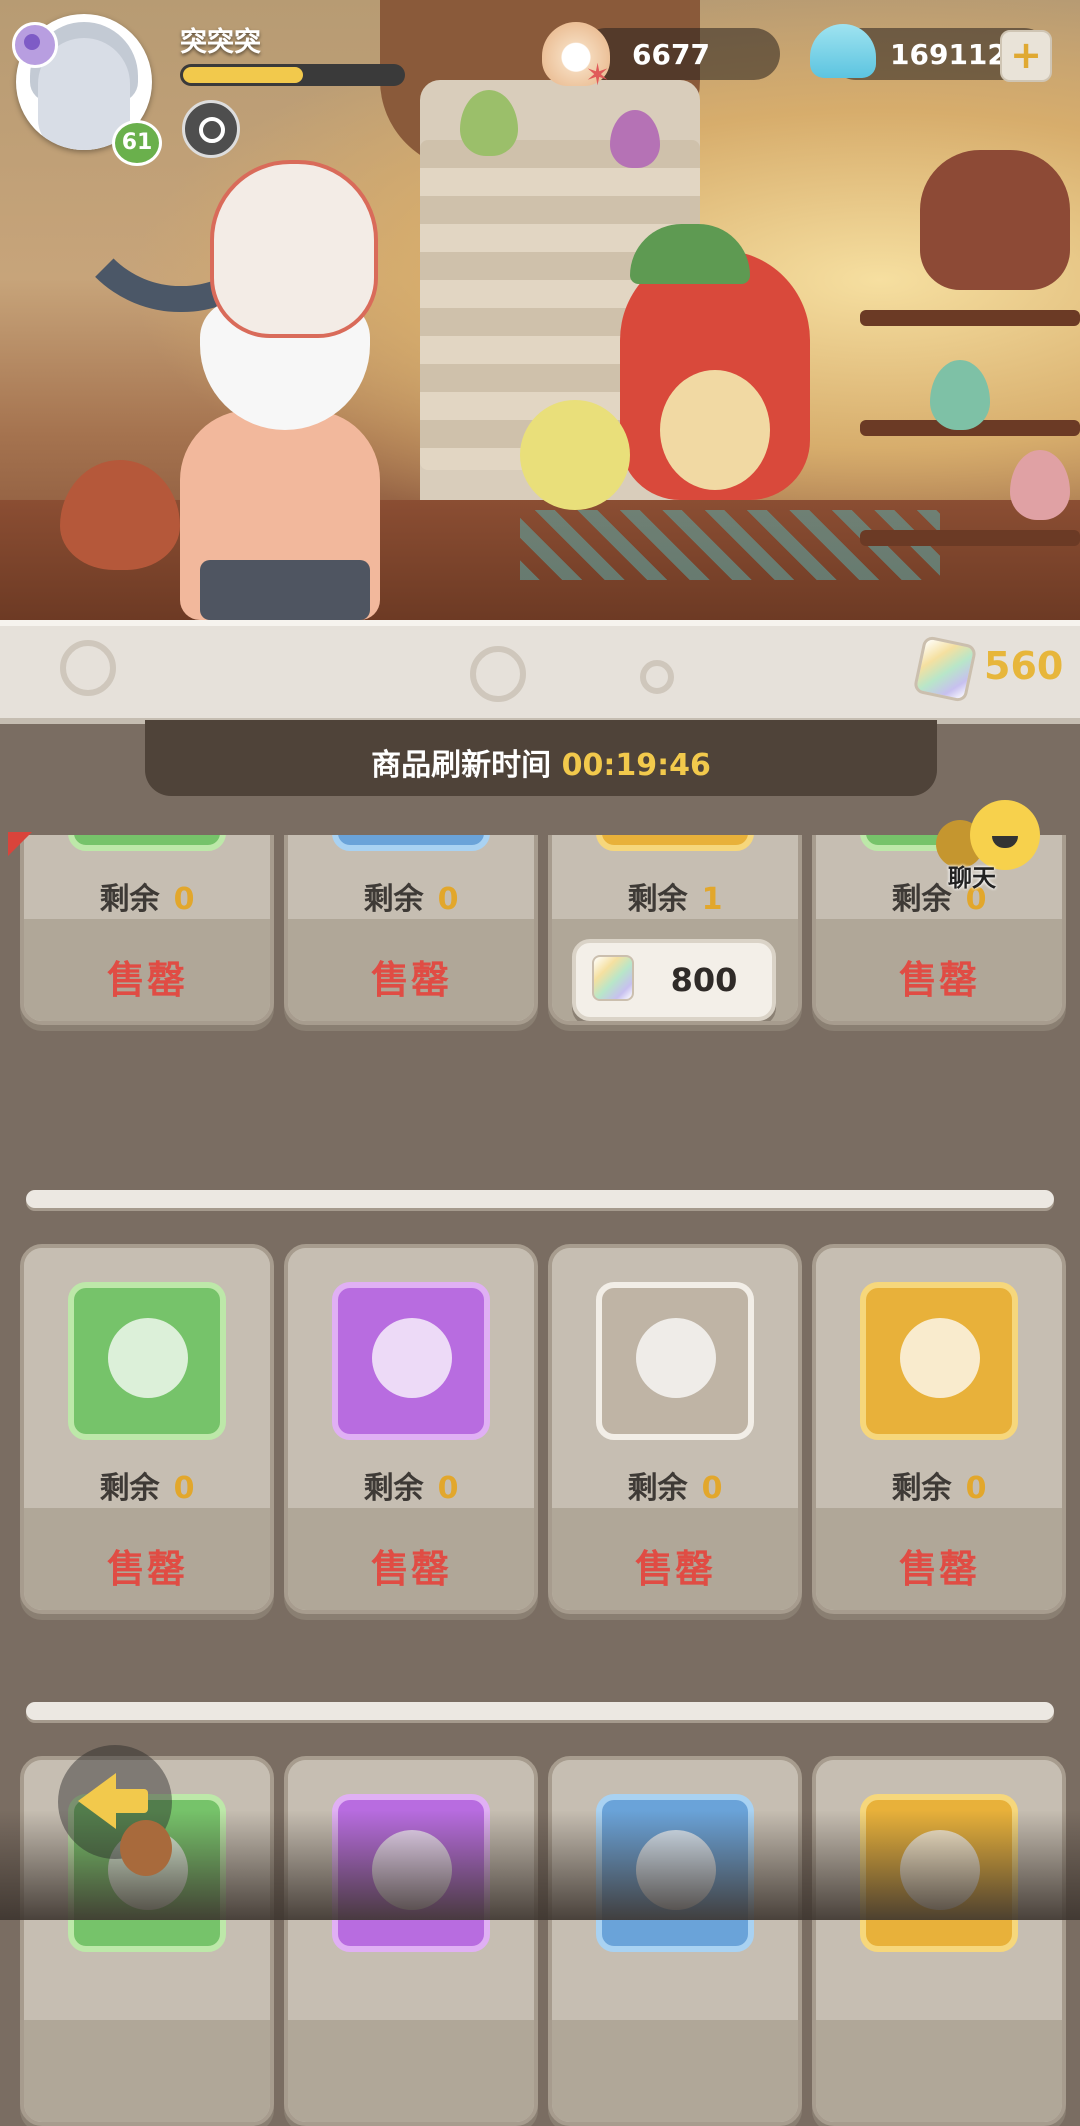 Image resolution: width=1080 pixels, height=2126 pixels. What do you see at coordinates (712, 899) in the screenshot?
I see `remaining-value: 1` at bounding box center [712, 899].